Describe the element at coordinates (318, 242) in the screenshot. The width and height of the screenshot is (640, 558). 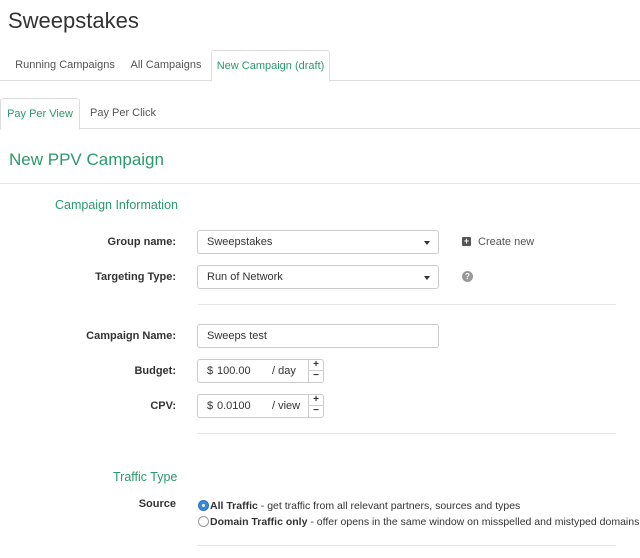
I see `group-name-select: Sweepstakes` at that location.